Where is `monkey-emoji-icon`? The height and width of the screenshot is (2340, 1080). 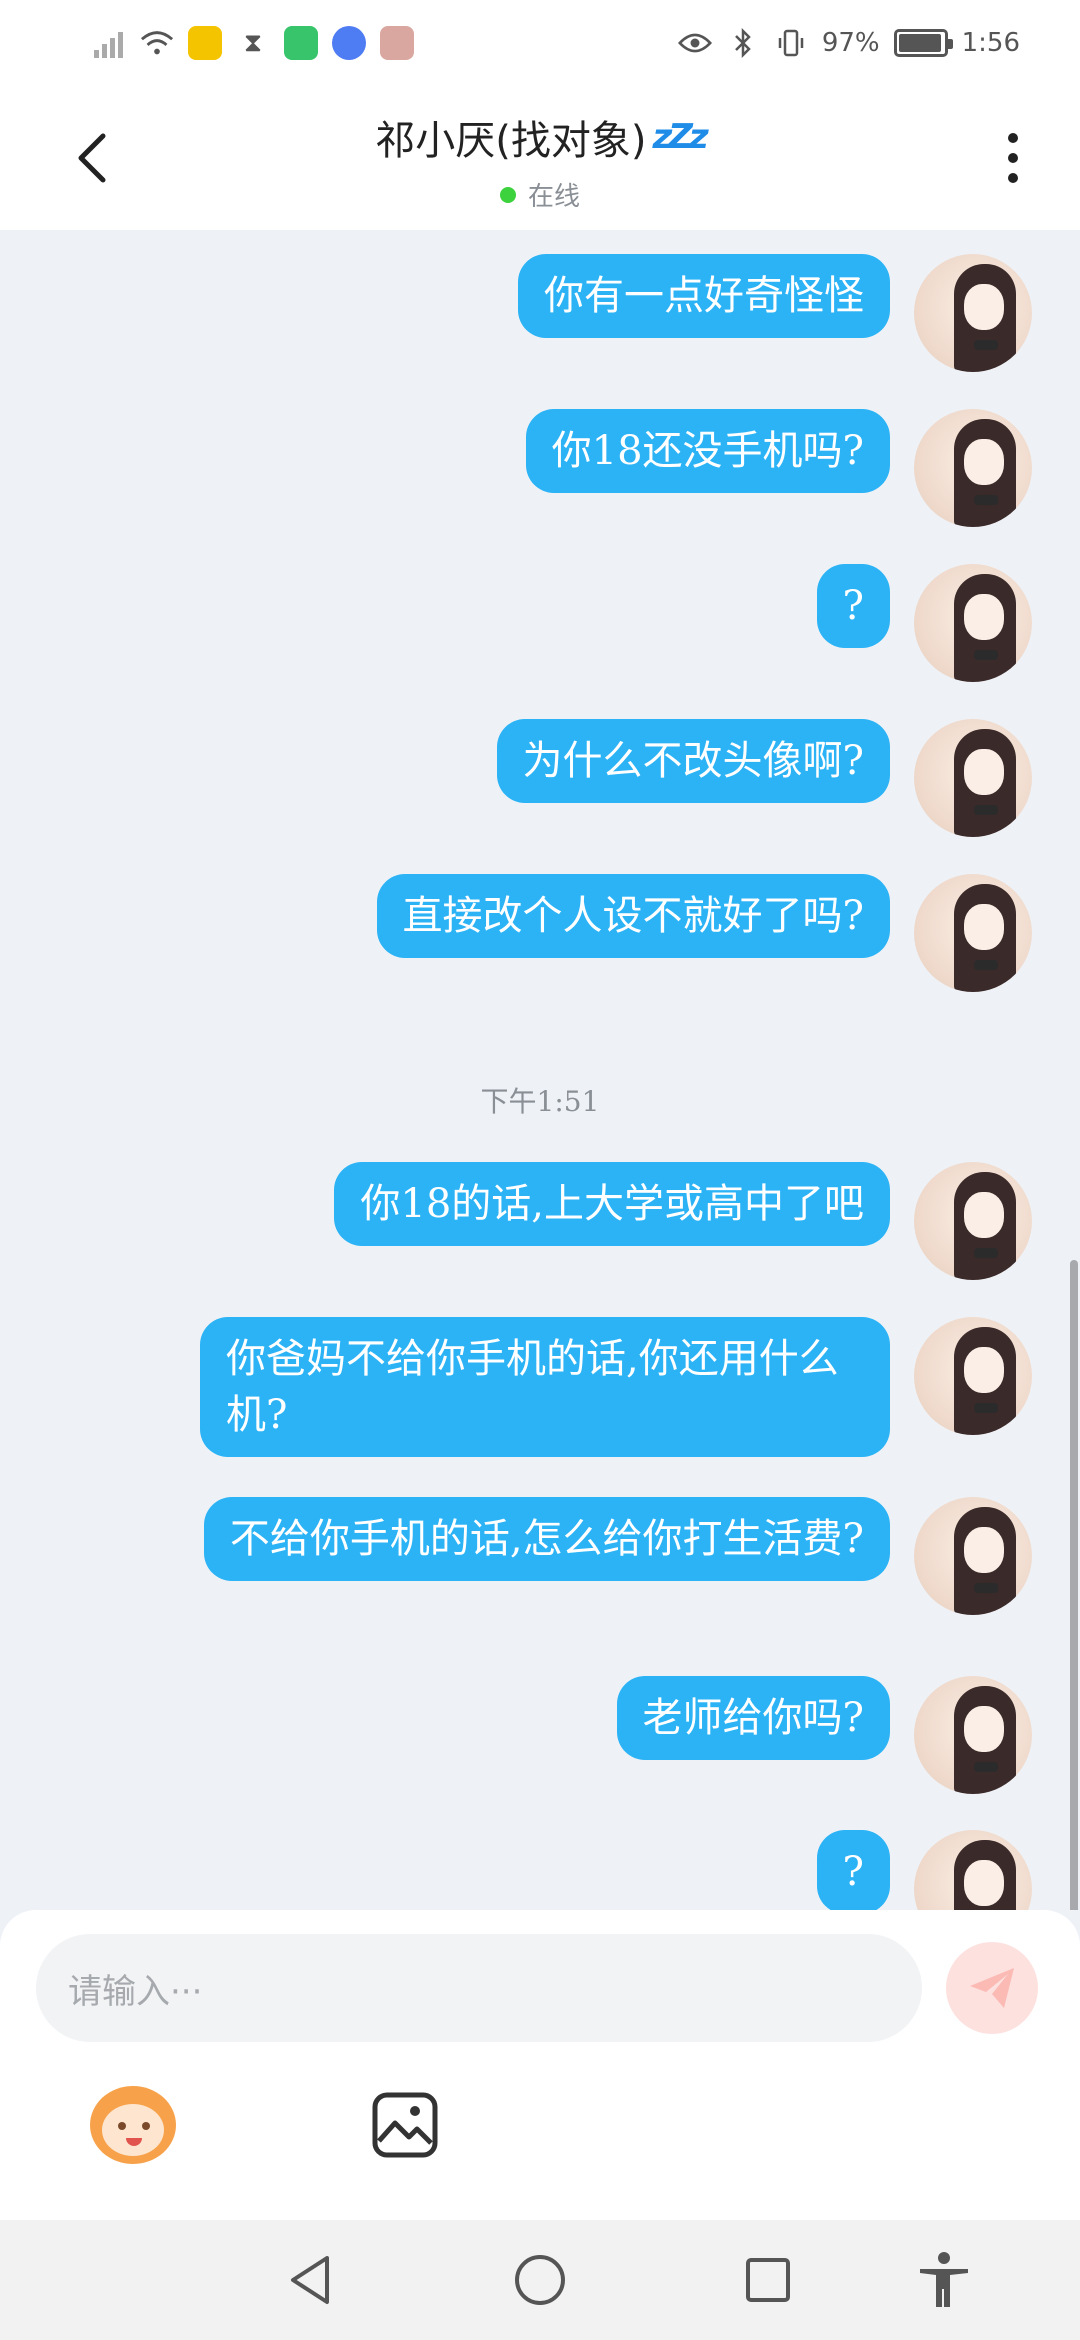 monkey-emoji-icon is located at coordinates (133, 2125).